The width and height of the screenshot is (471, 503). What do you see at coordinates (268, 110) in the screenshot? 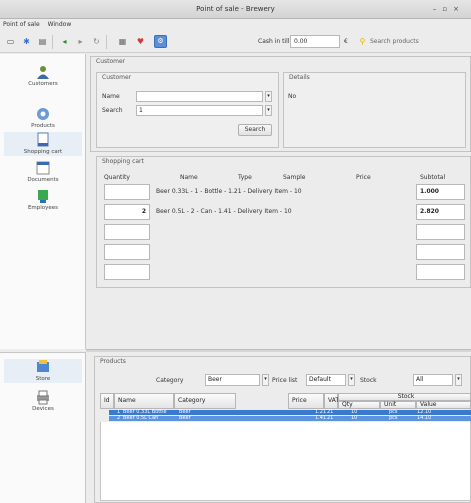
I see `search-dropdown-icon: ▾` at bounding box center [268, 110].